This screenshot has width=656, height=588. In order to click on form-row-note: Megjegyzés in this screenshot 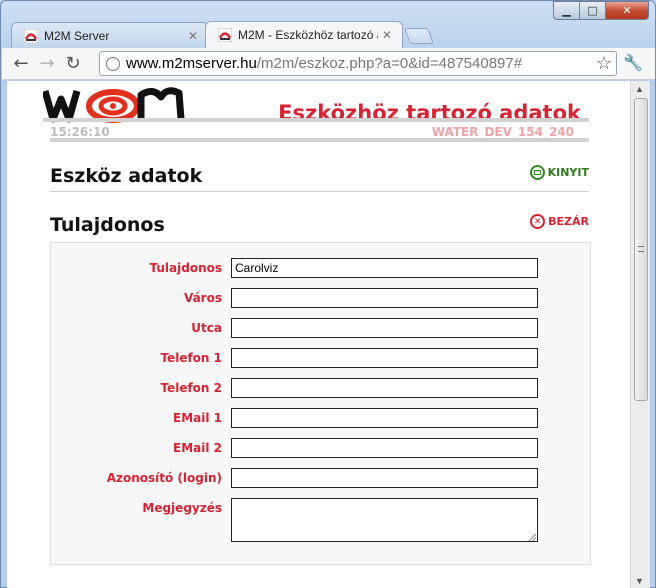, I will do `click(320, 520)`.